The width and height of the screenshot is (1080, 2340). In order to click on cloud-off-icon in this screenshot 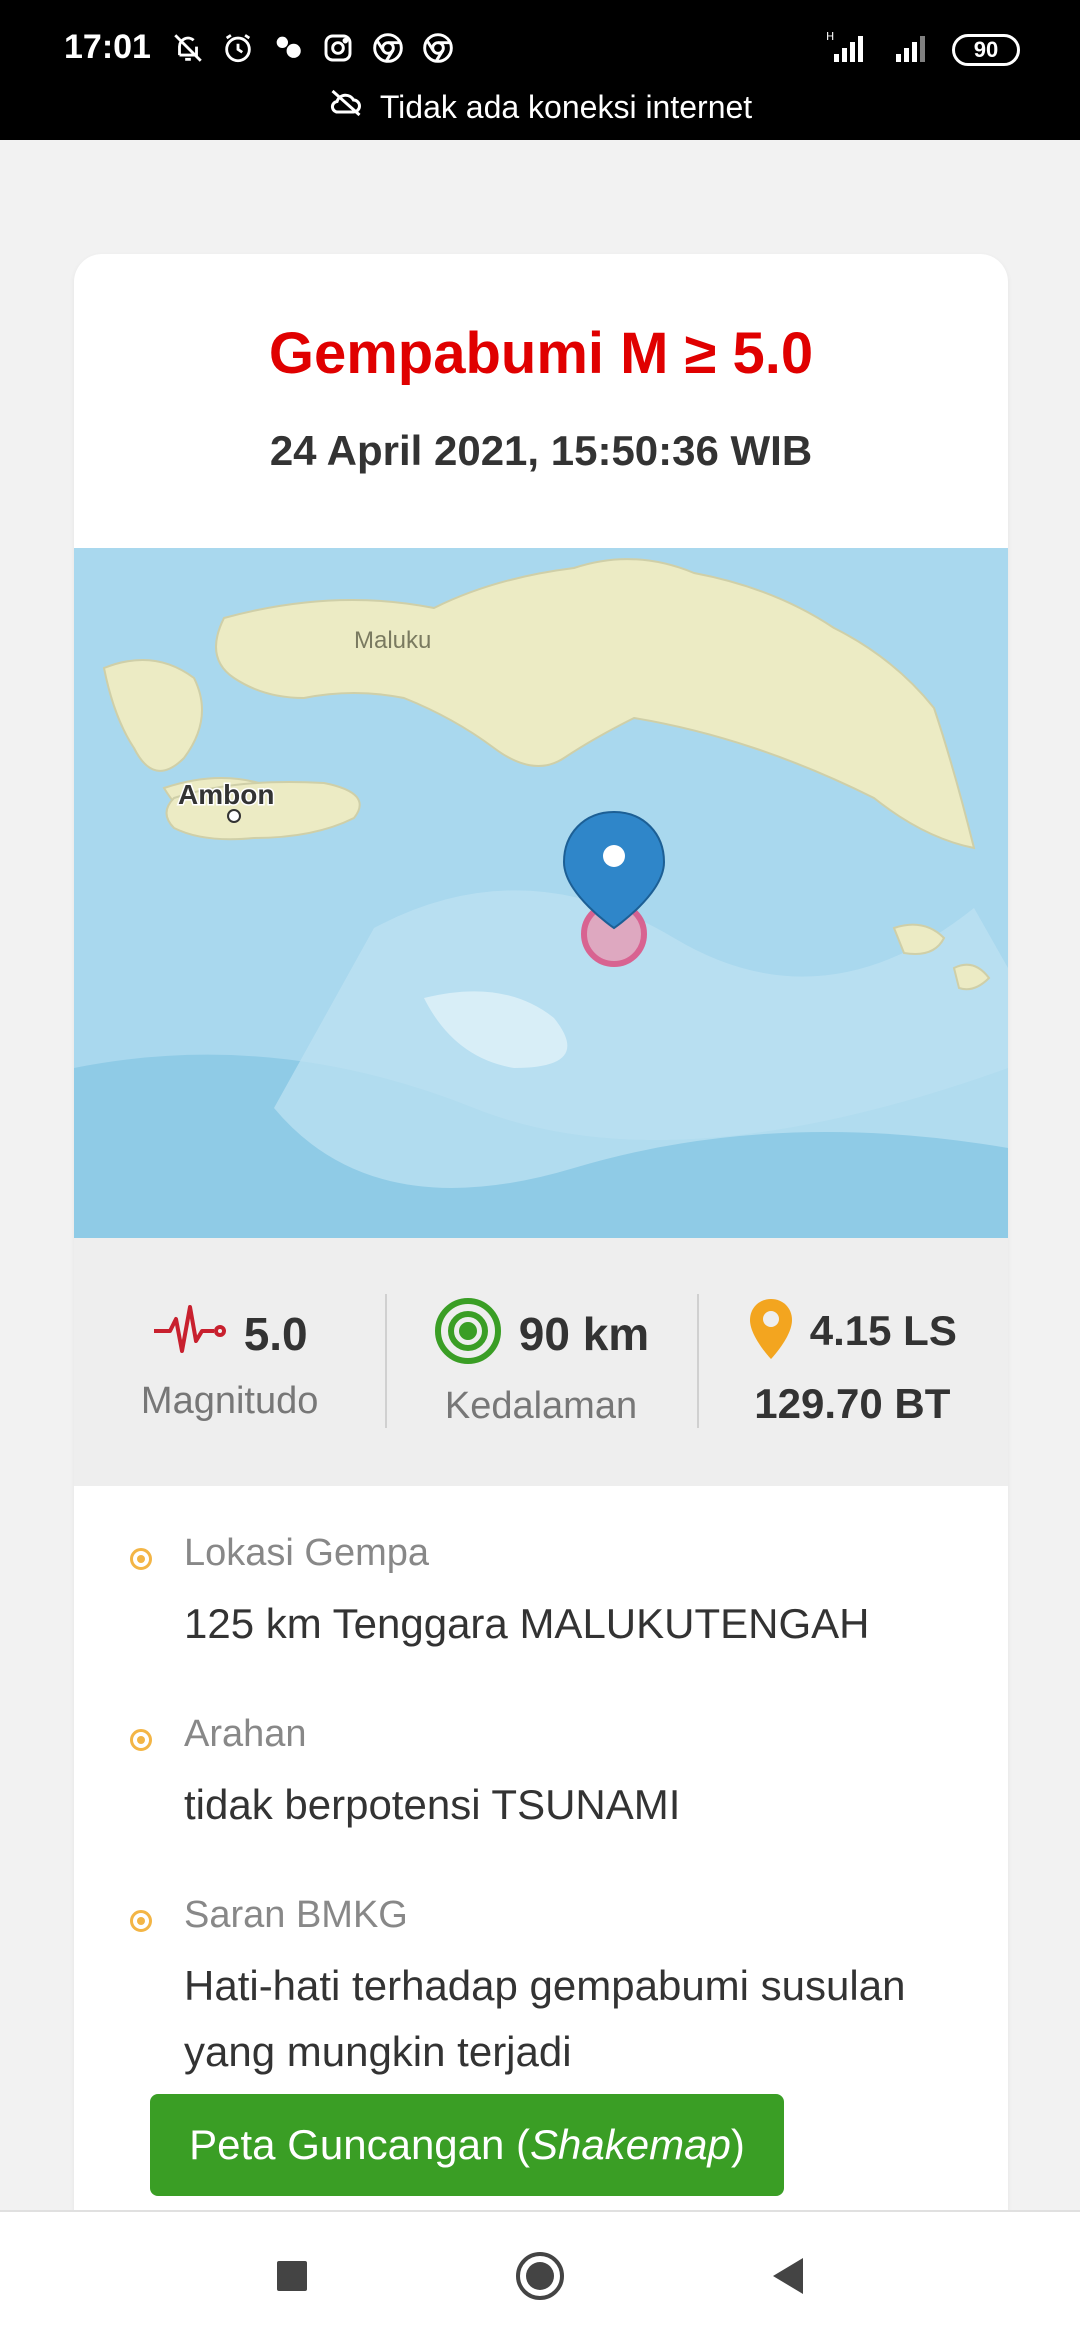, I will do `click(346, 107)`.